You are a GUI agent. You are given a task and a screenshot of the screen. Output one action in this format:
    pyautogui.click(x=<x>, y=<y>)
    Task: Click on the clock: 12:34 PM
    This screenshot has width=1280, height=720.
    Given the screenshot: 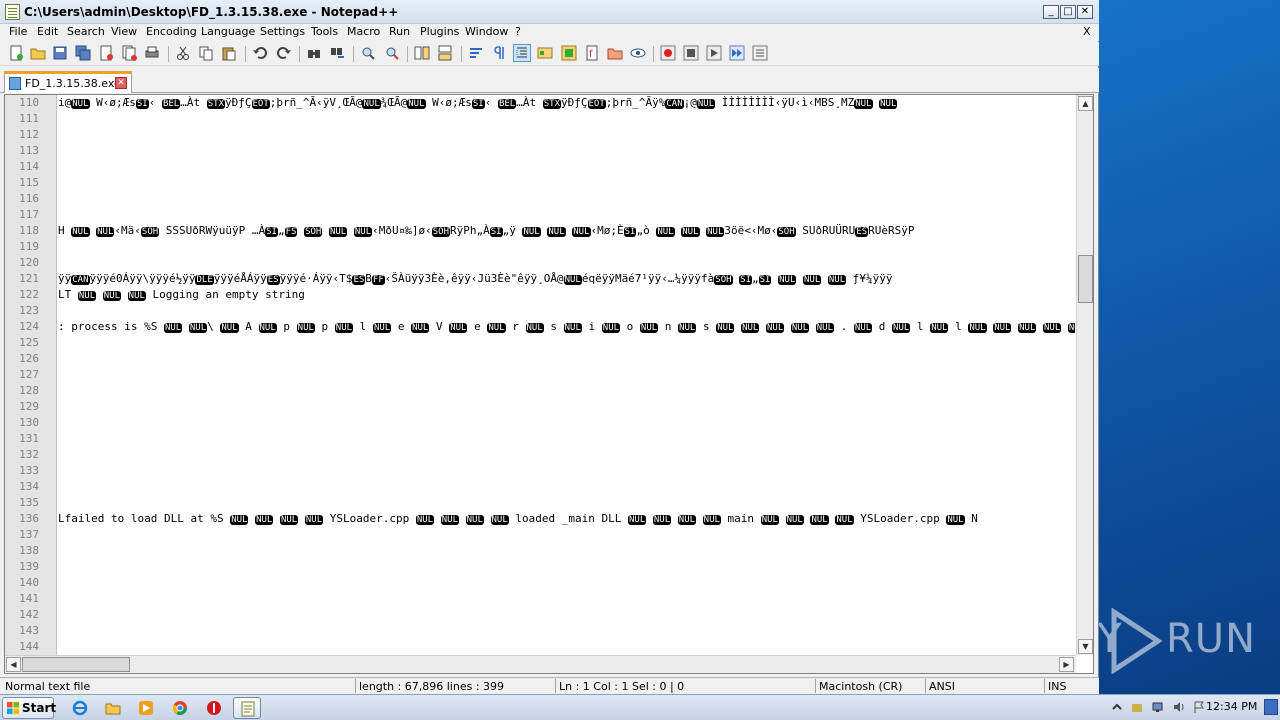 What is the action you would take?
    pyautogui.click(x=1231, y=706)
    